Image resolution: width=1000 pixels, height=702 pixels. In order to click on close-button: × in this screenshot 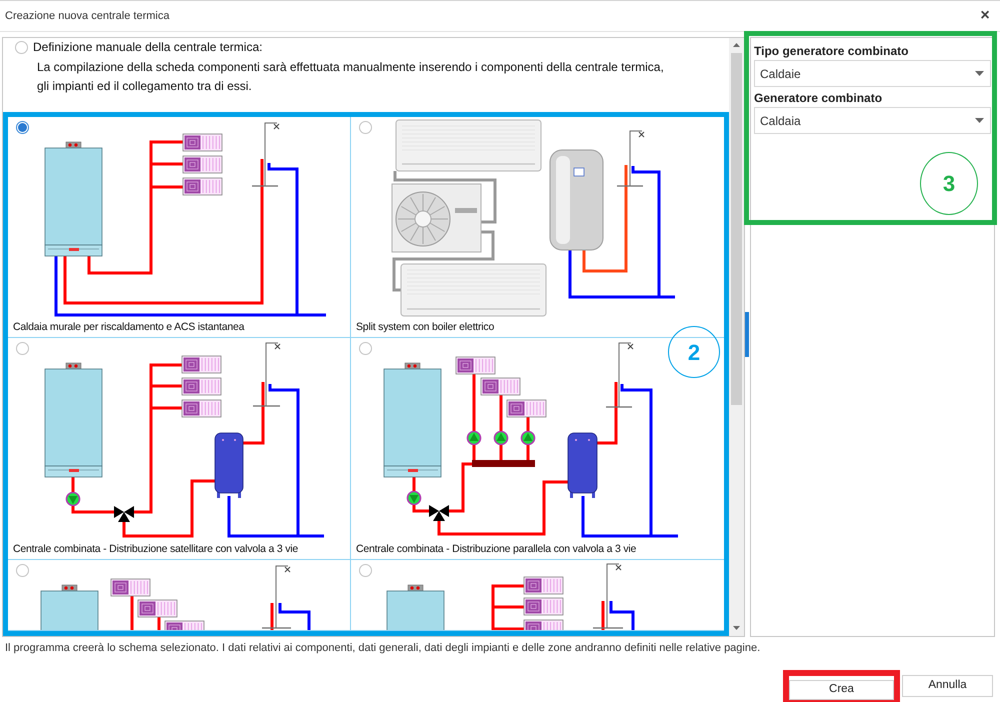, I will do `click(985, 16)`.